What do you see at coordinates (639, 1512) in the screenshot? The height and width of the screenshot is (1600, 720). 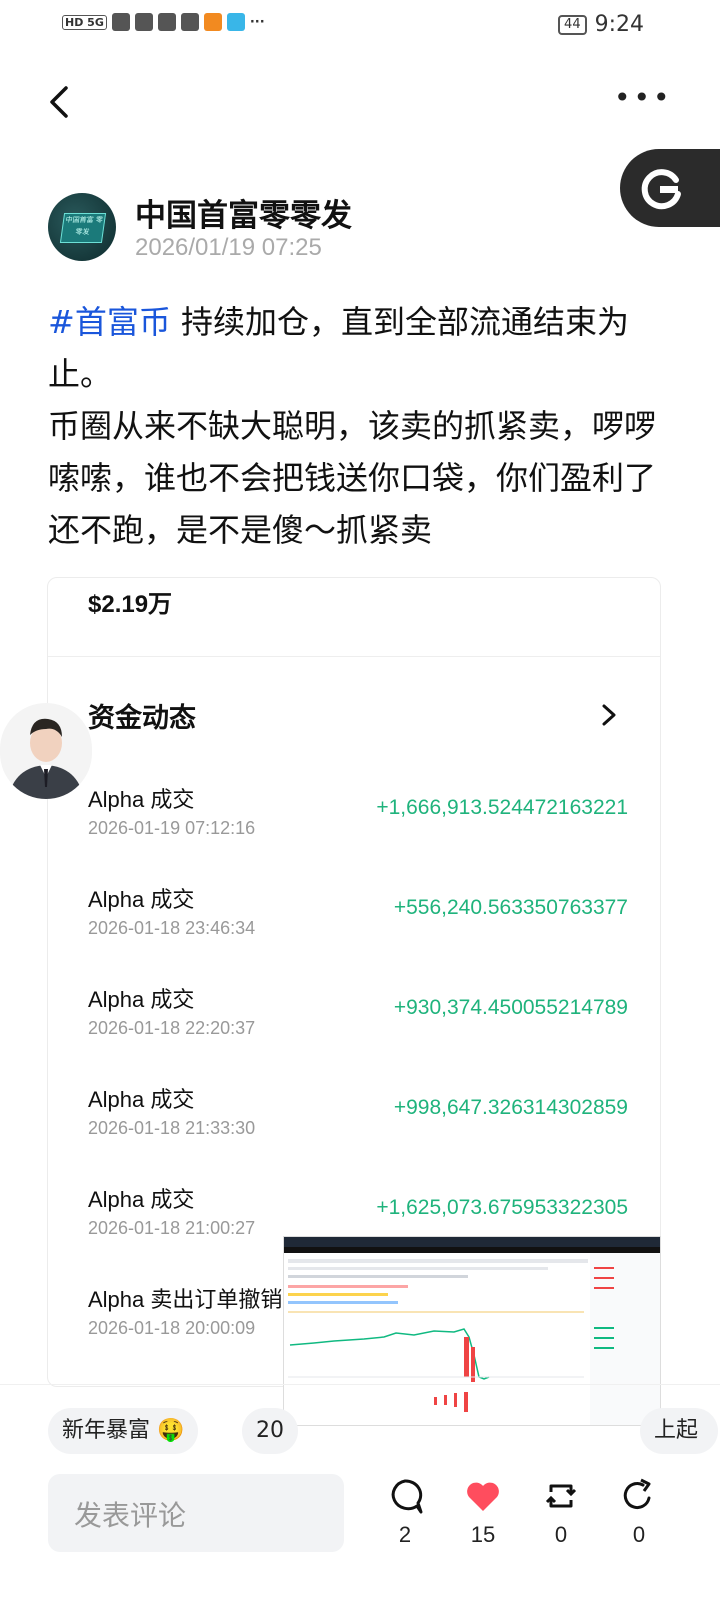 I see `share-button: 0` at bounding box center [639, 1512].